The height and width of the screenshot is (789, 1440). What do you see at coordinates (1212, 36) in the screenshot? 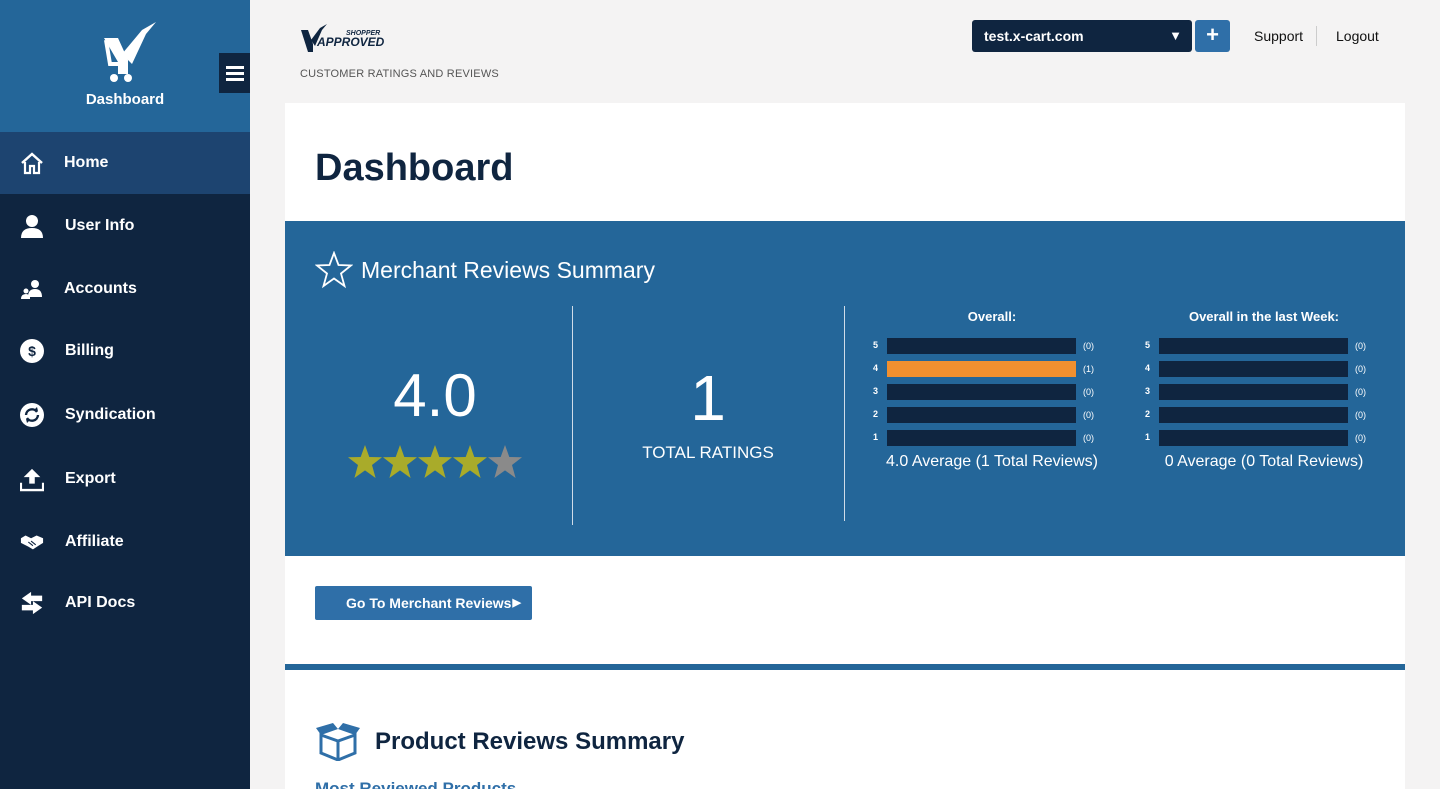
I see `add-site-button: +` at bounding box center [1212, 36].